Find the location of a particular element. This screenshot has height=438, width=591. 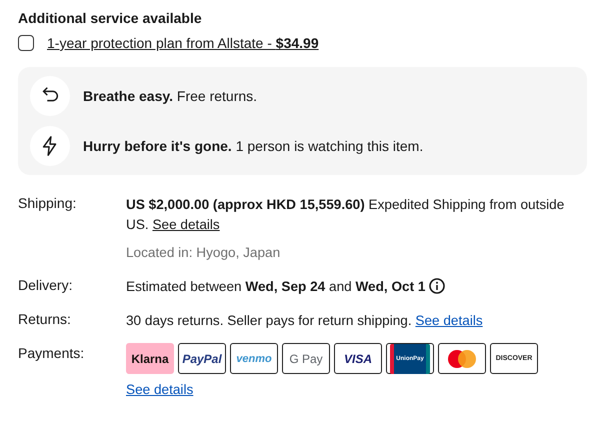

section-title: Additional service available is located at coordinates (110, 18).